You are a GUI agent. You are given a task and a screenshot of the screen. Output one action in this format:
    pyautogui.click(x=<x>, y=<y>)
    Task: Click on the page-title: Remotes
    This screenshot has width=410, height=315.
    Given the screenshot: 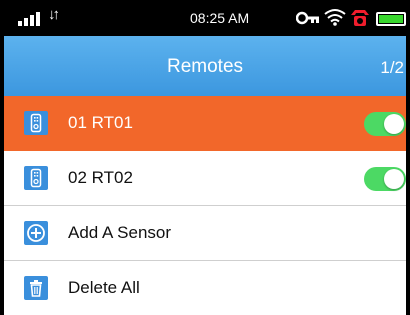 What is the action you would take?
    pyautogui.click(x=205, y=66)
    